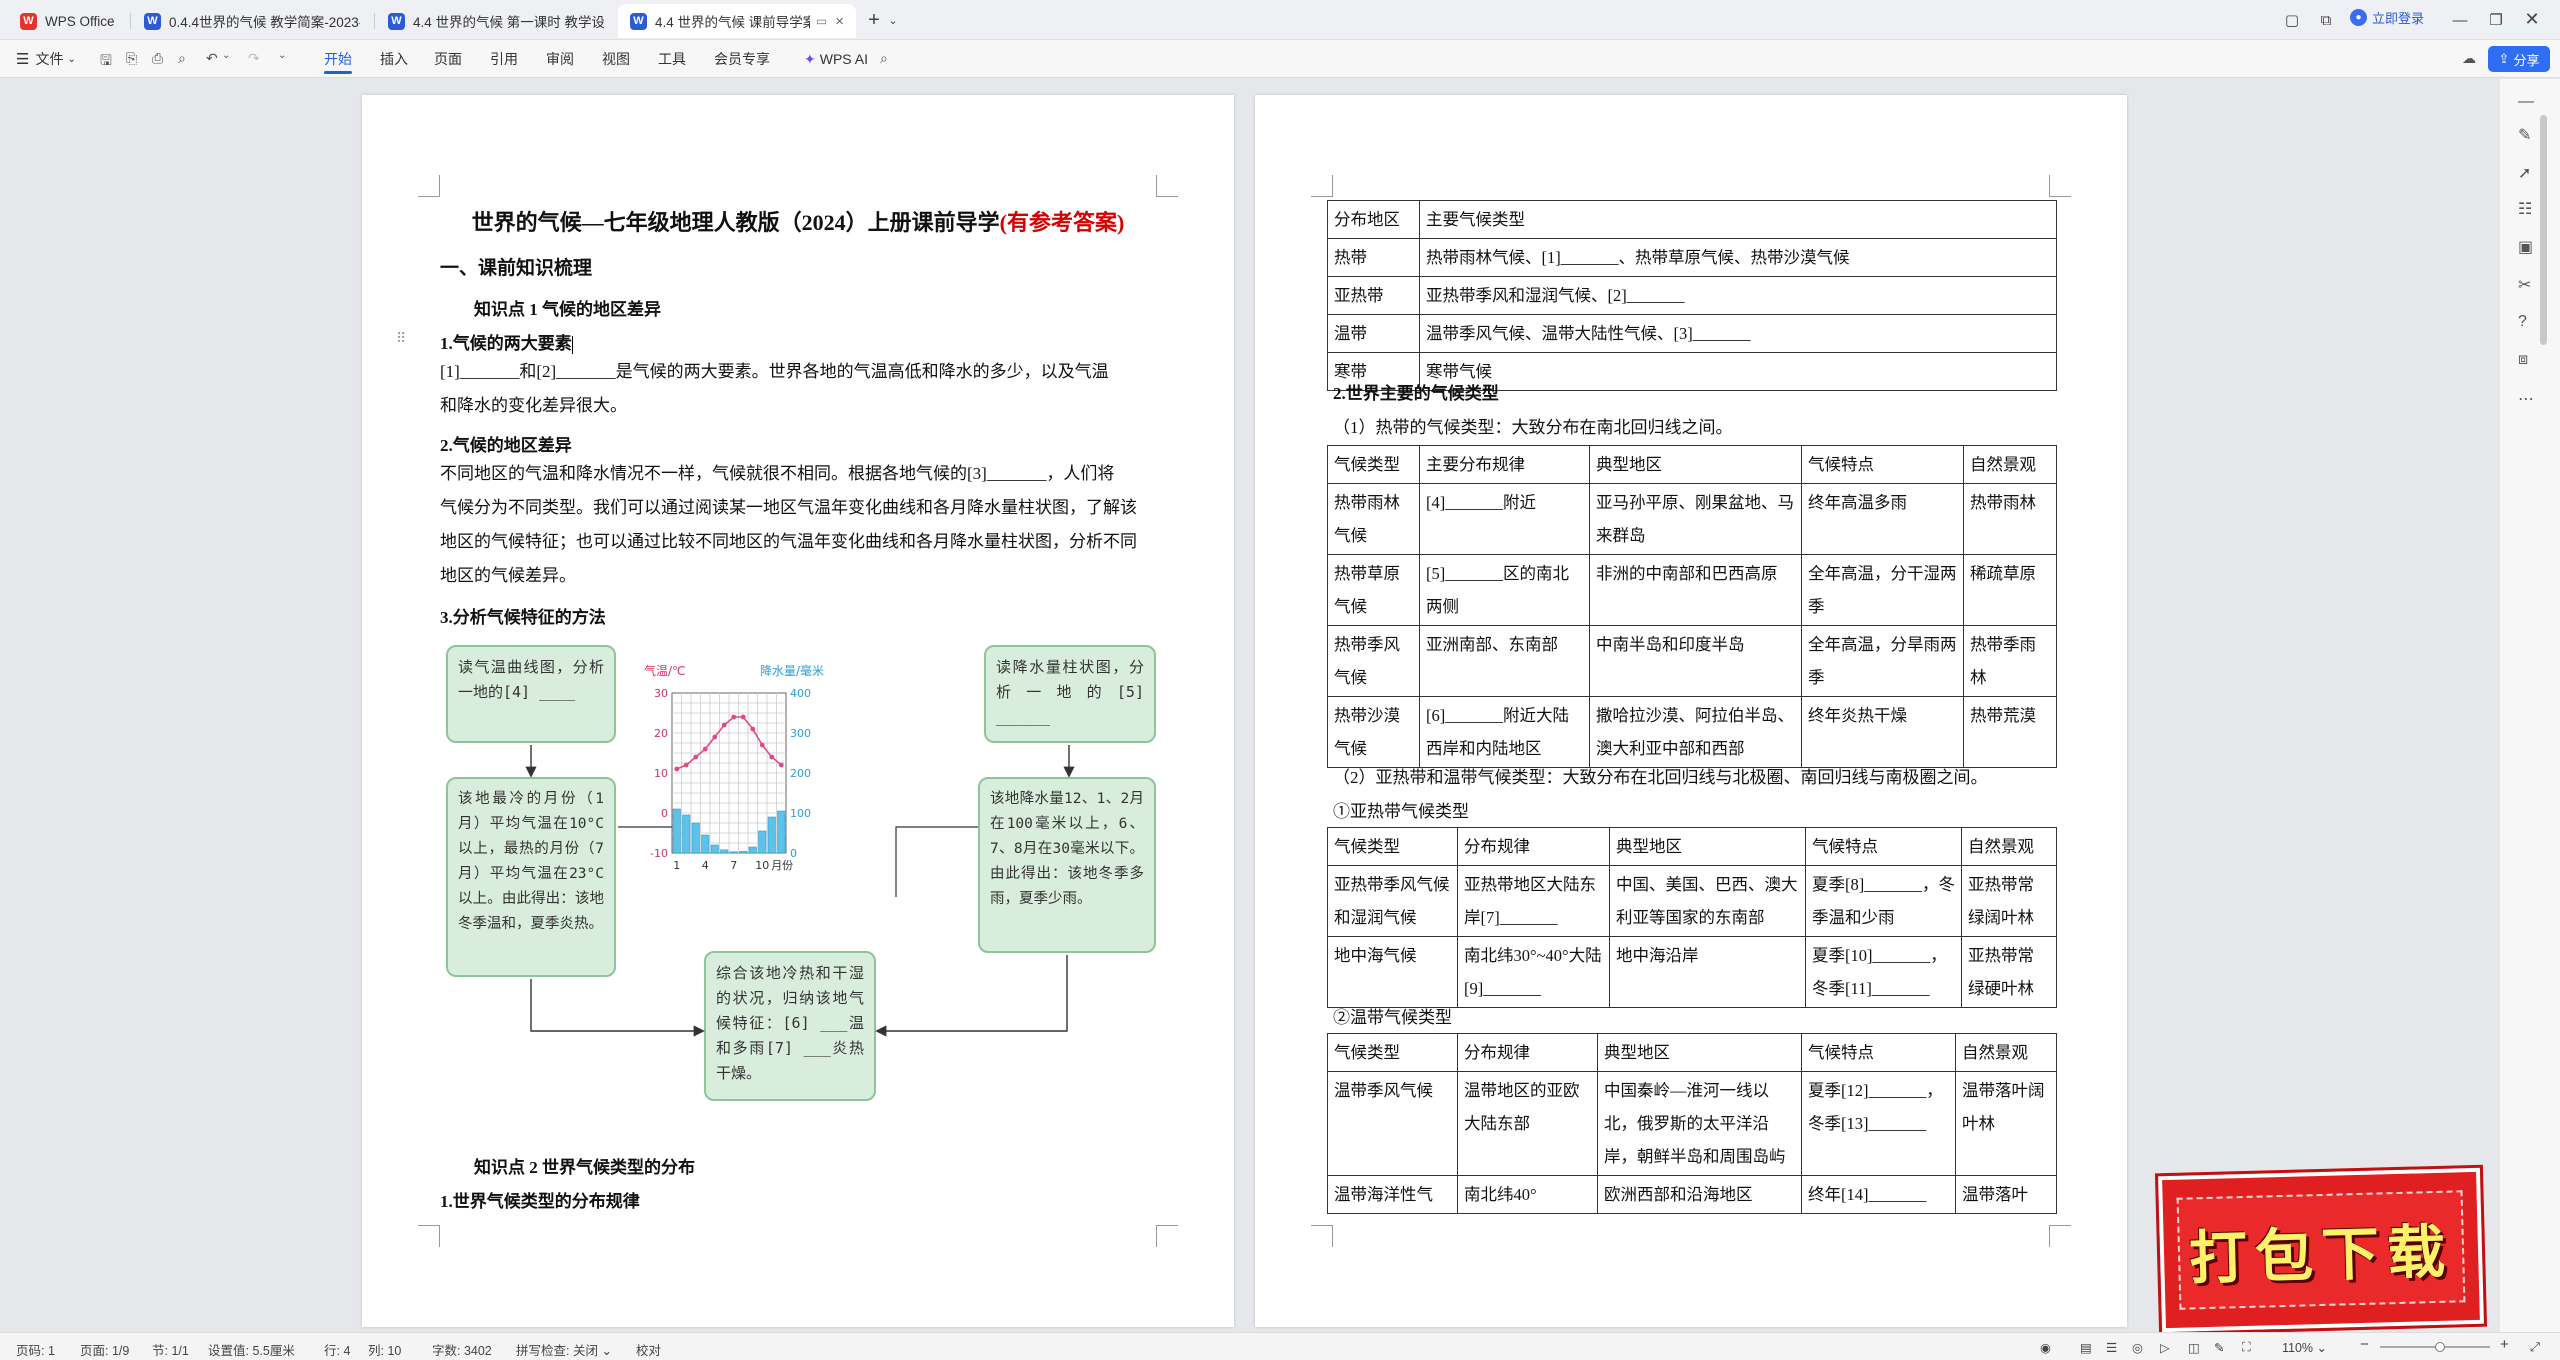  I want to click on status-col: 列: 10, so click(384, 1349).